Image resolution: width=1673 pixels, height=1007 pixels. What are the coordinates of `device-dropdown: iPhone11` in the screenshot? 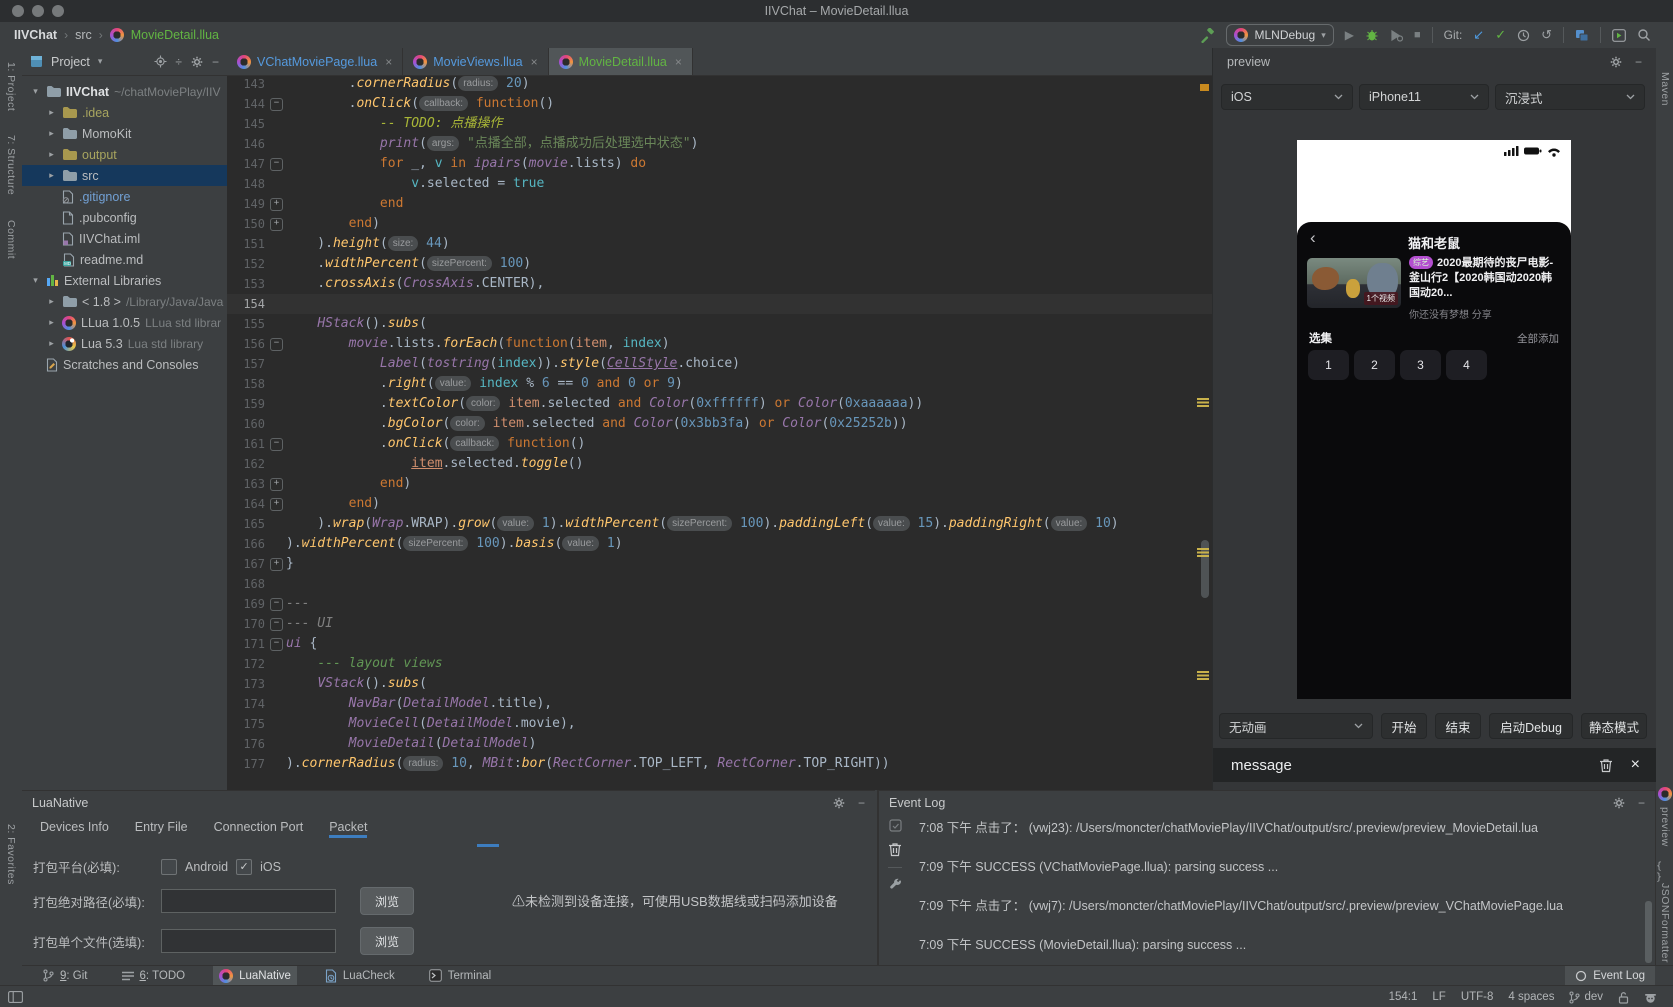 It's located at (1424, 97).